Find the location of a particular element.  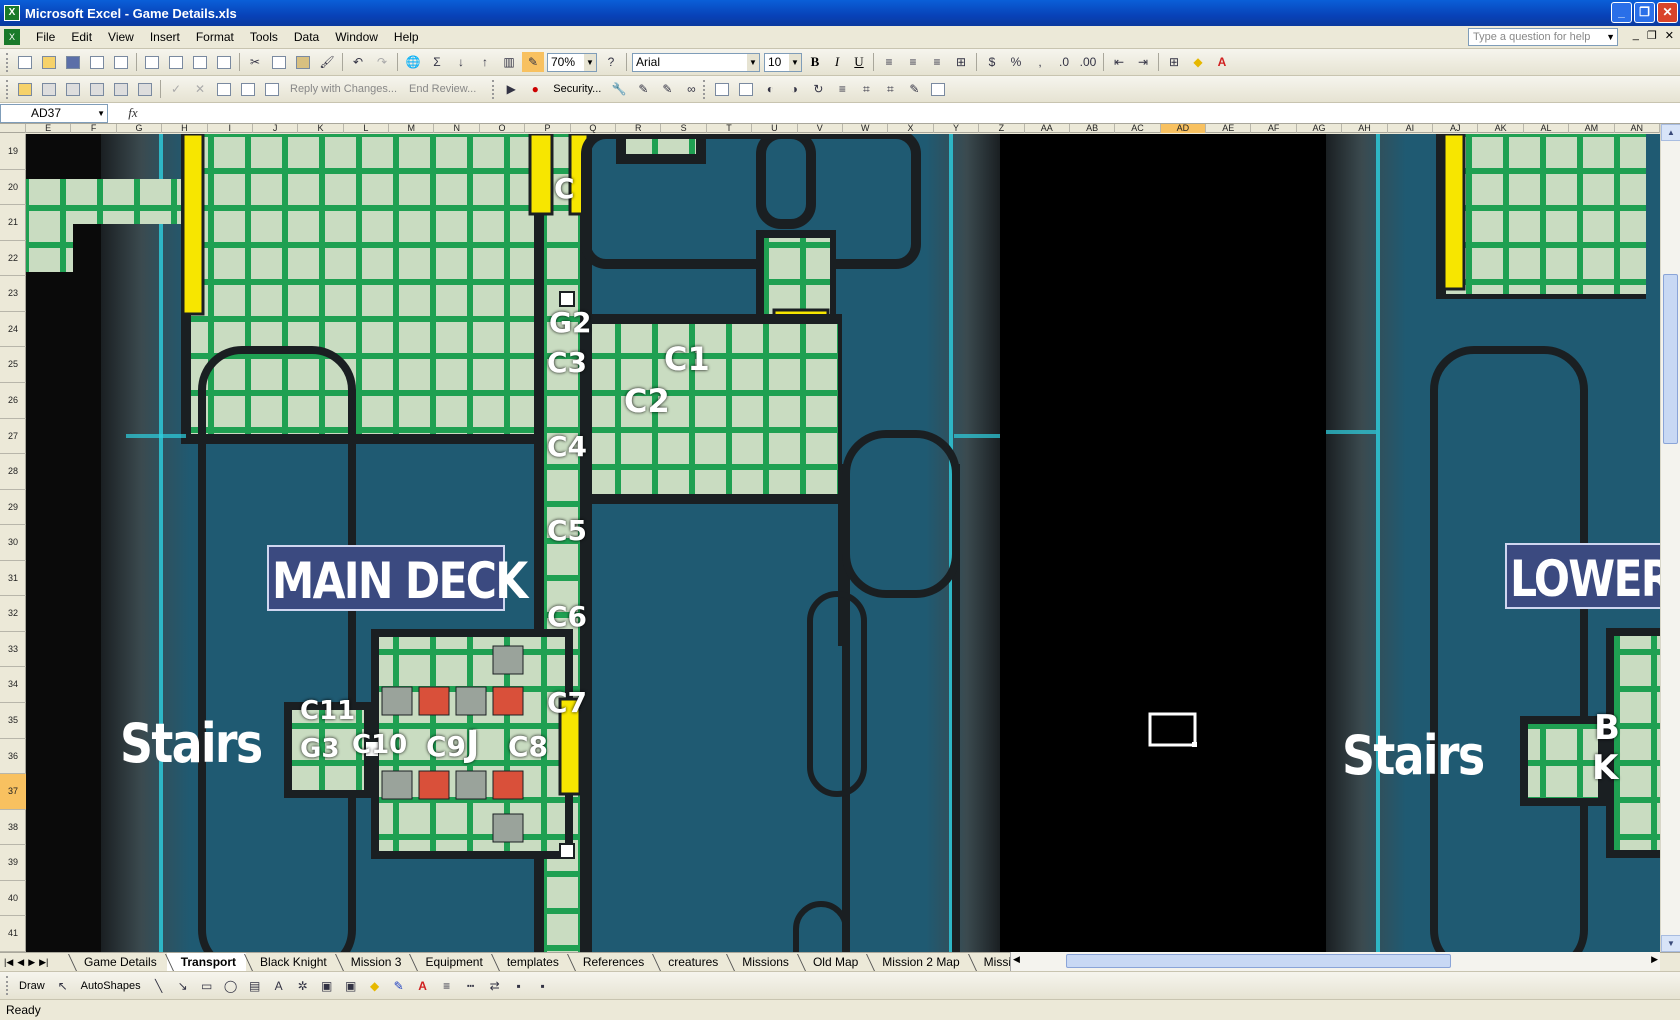

select-all-button is located at coordinates (13, 128).